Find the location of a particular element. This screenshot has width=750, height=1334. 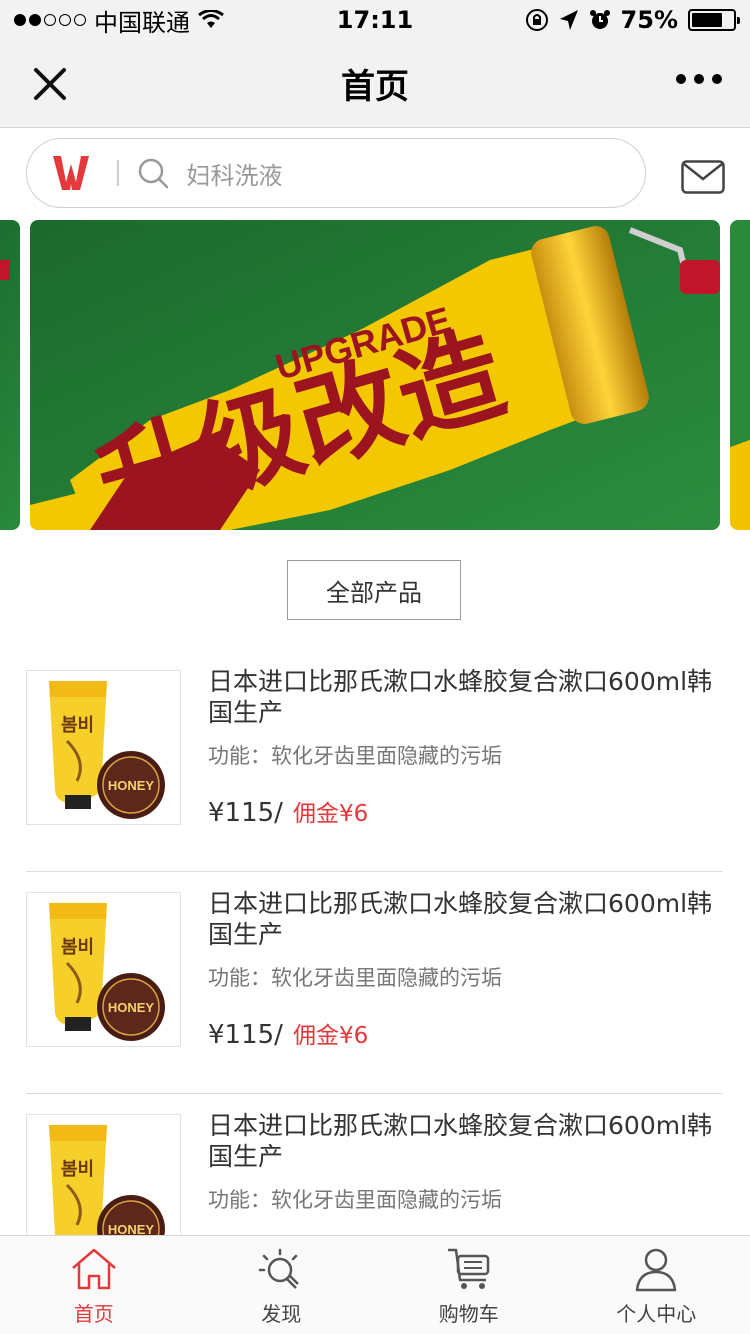

bulb-icon is located at coordinates (279, 1268).